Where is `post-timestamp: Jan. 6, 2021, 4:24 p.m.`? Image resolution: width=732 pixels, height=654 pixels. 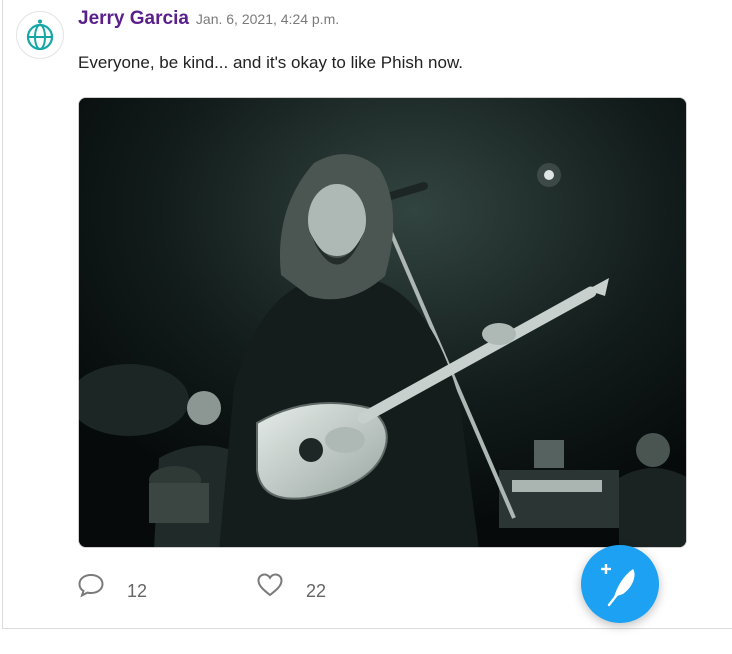 post-timestamp: Jan. 6, 2021, 4:24 p.m. is located at coordinates (267, 19).